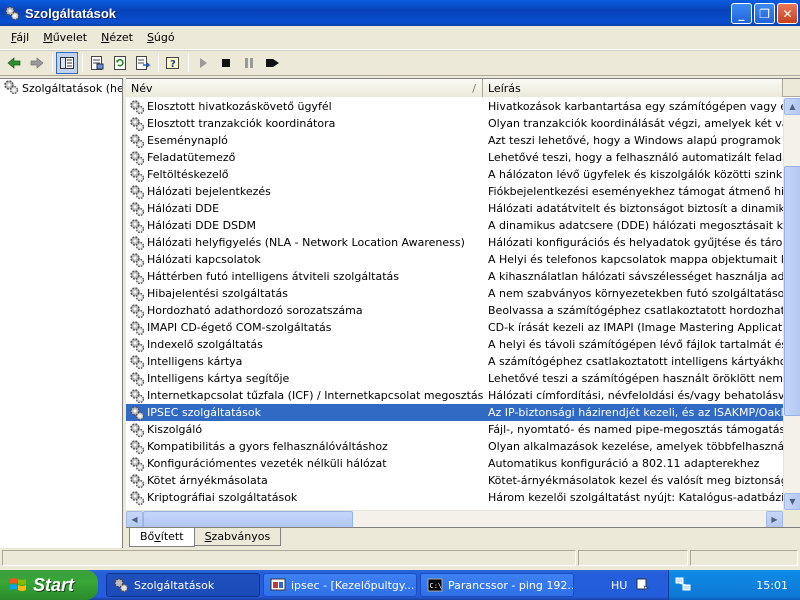 The height and width of the screenshot is (600, 800). I want to click on keyboard-icon, so click(642, 585).